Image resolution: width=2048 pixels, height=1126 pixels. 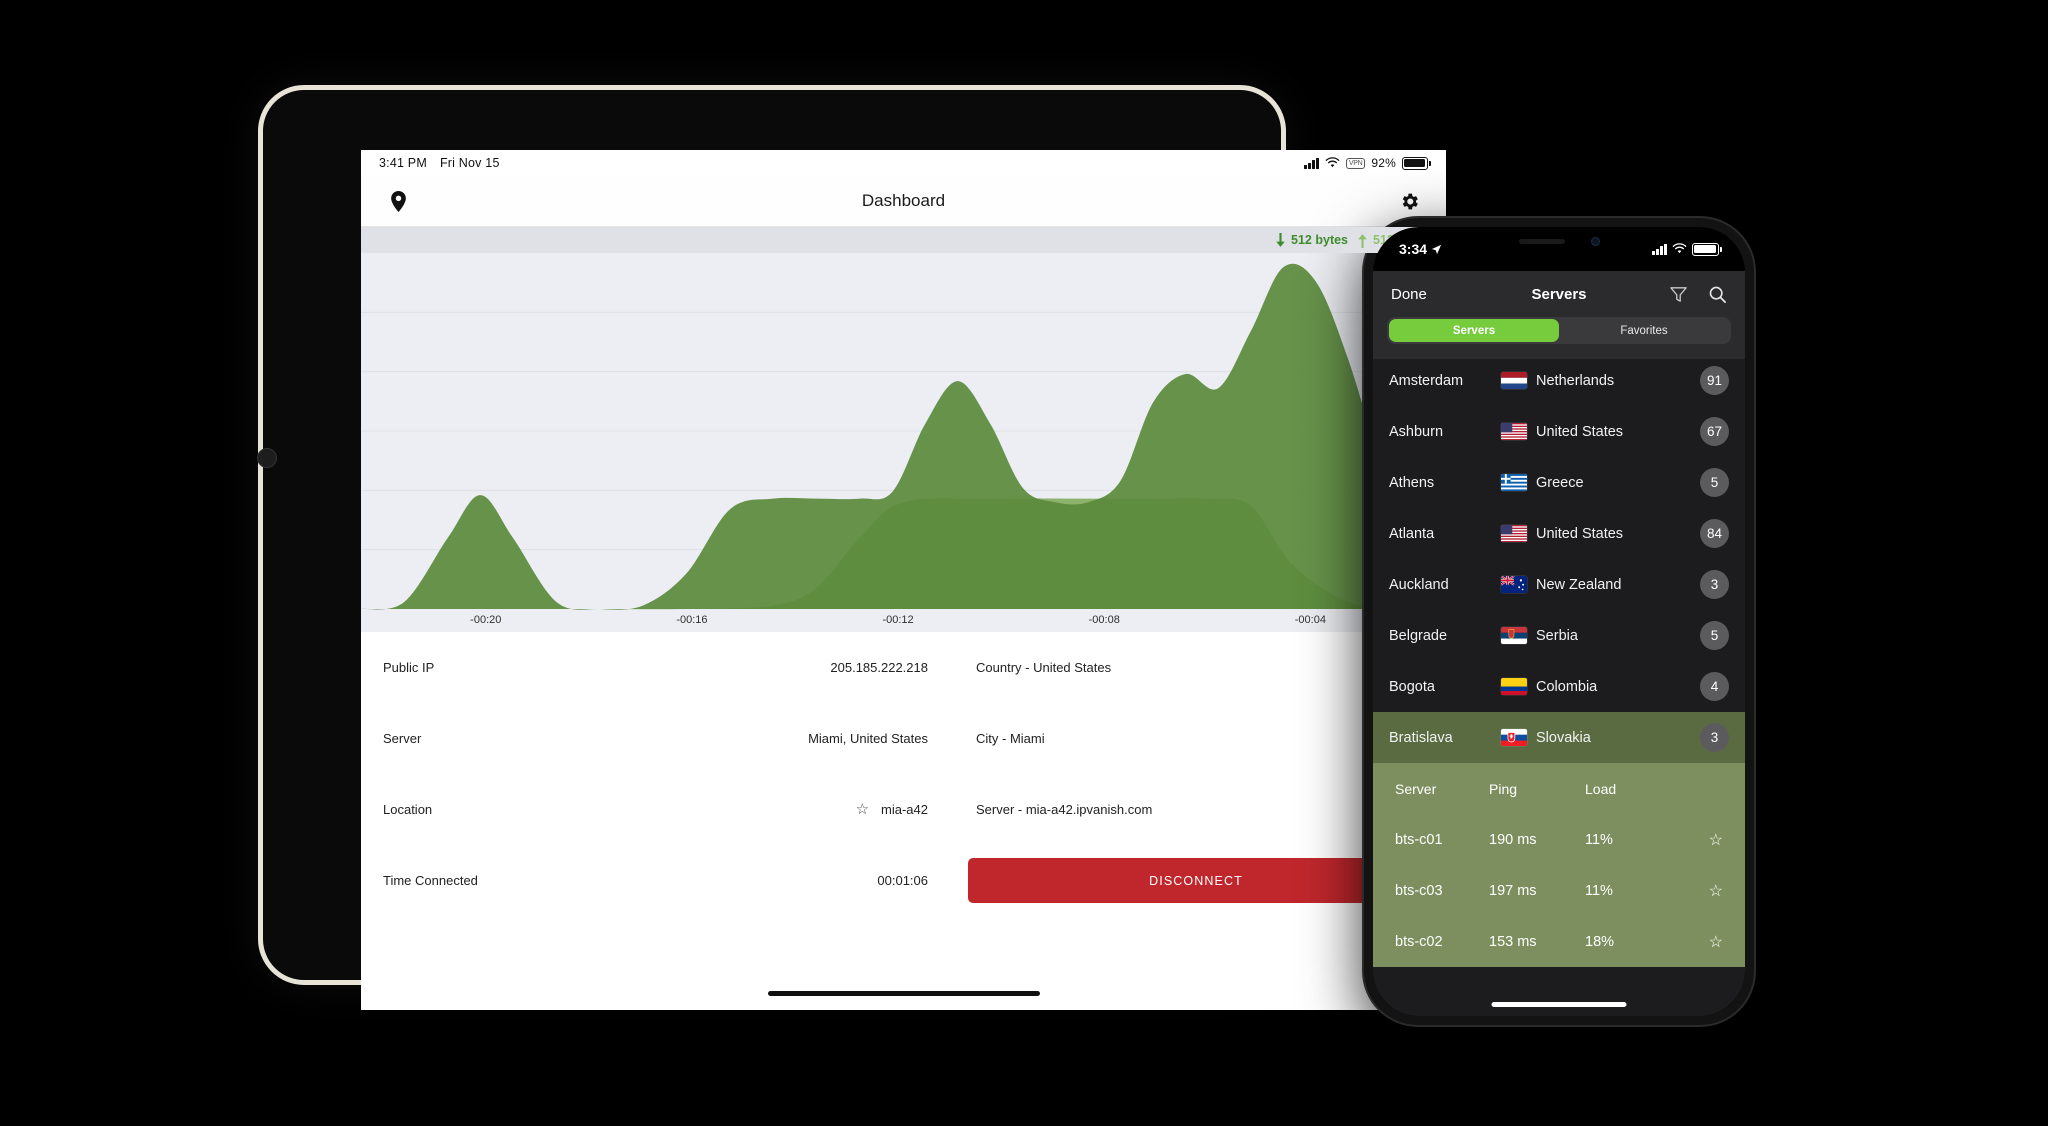 I want to click on server-row: Ashburn United States 67, so click(x=1559, y=431).